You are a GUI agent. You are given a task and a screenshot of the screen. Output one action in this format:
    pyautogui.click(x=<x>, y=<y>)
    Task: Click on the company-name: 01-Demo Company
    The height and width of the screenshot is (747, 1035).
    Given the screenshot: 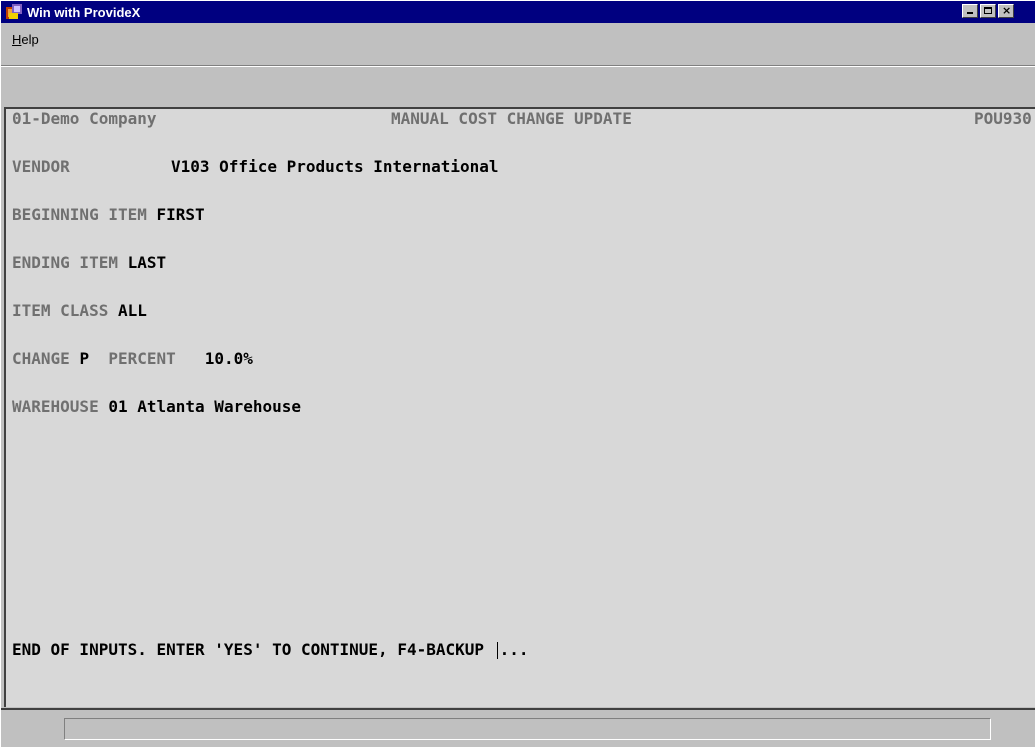 What is the action you would take?
    pyautogui.click(x=84, y=118)
    